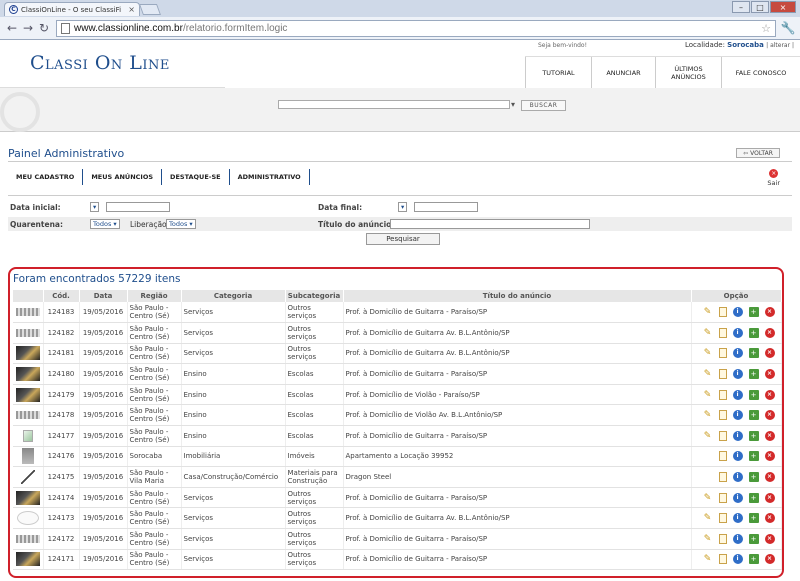 Image resolution: width=800 pixels, height=581 pixels. What do you see at coordinates (773, 178) in the screenshot?
I see `logout-button: × Sair` at bounding box center [773, 178].